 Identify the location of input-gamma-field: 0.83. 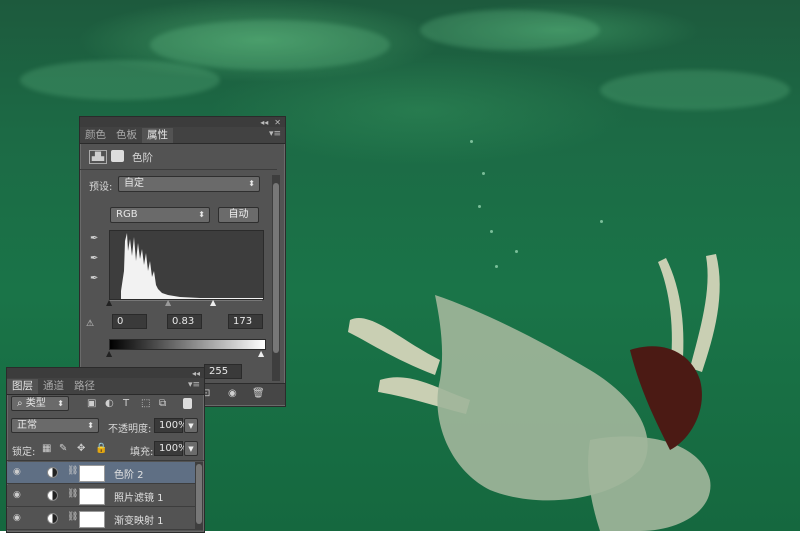
(184, 321).